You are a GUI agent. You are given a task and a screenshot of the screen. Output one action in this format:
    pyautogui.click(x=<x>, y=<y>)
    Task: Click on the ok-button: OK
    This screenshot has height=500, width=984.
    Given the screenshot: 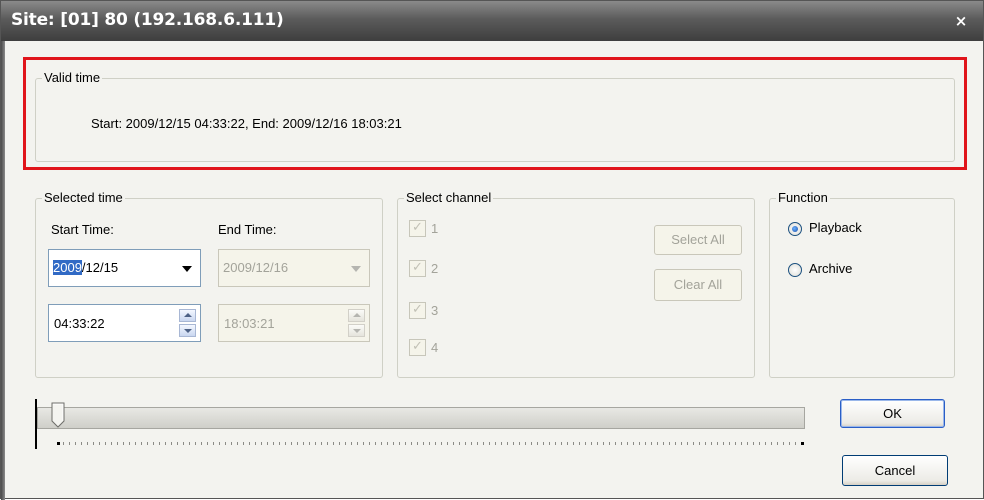 What is the action you would take?
    pyautogui.click(x=892, y=413)
    